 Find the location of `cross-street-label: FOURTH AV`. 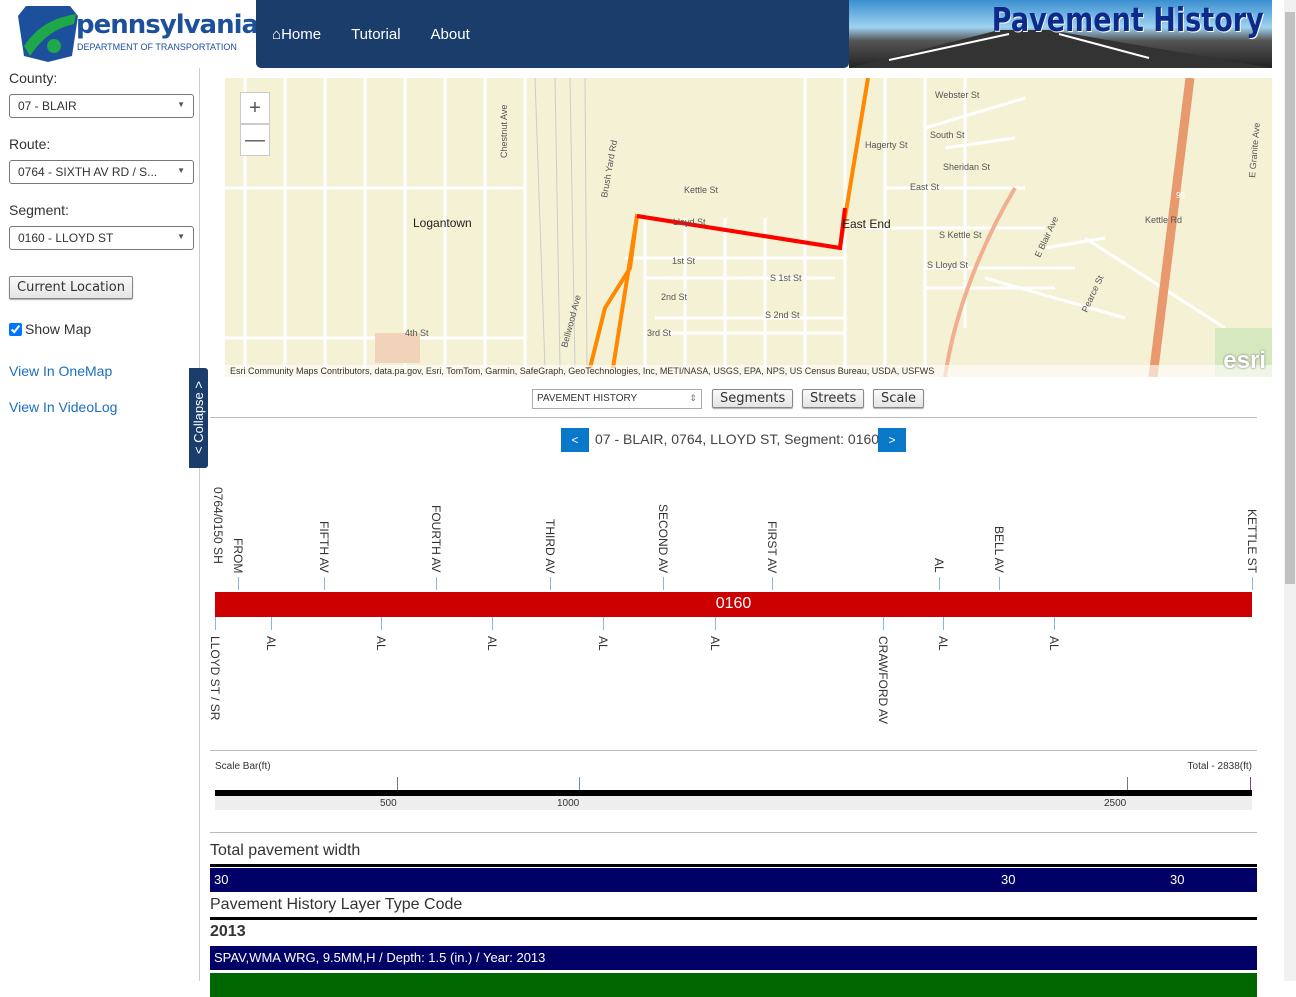

cross-street-label: FOURTH AV is located at coordinates (436, 539).